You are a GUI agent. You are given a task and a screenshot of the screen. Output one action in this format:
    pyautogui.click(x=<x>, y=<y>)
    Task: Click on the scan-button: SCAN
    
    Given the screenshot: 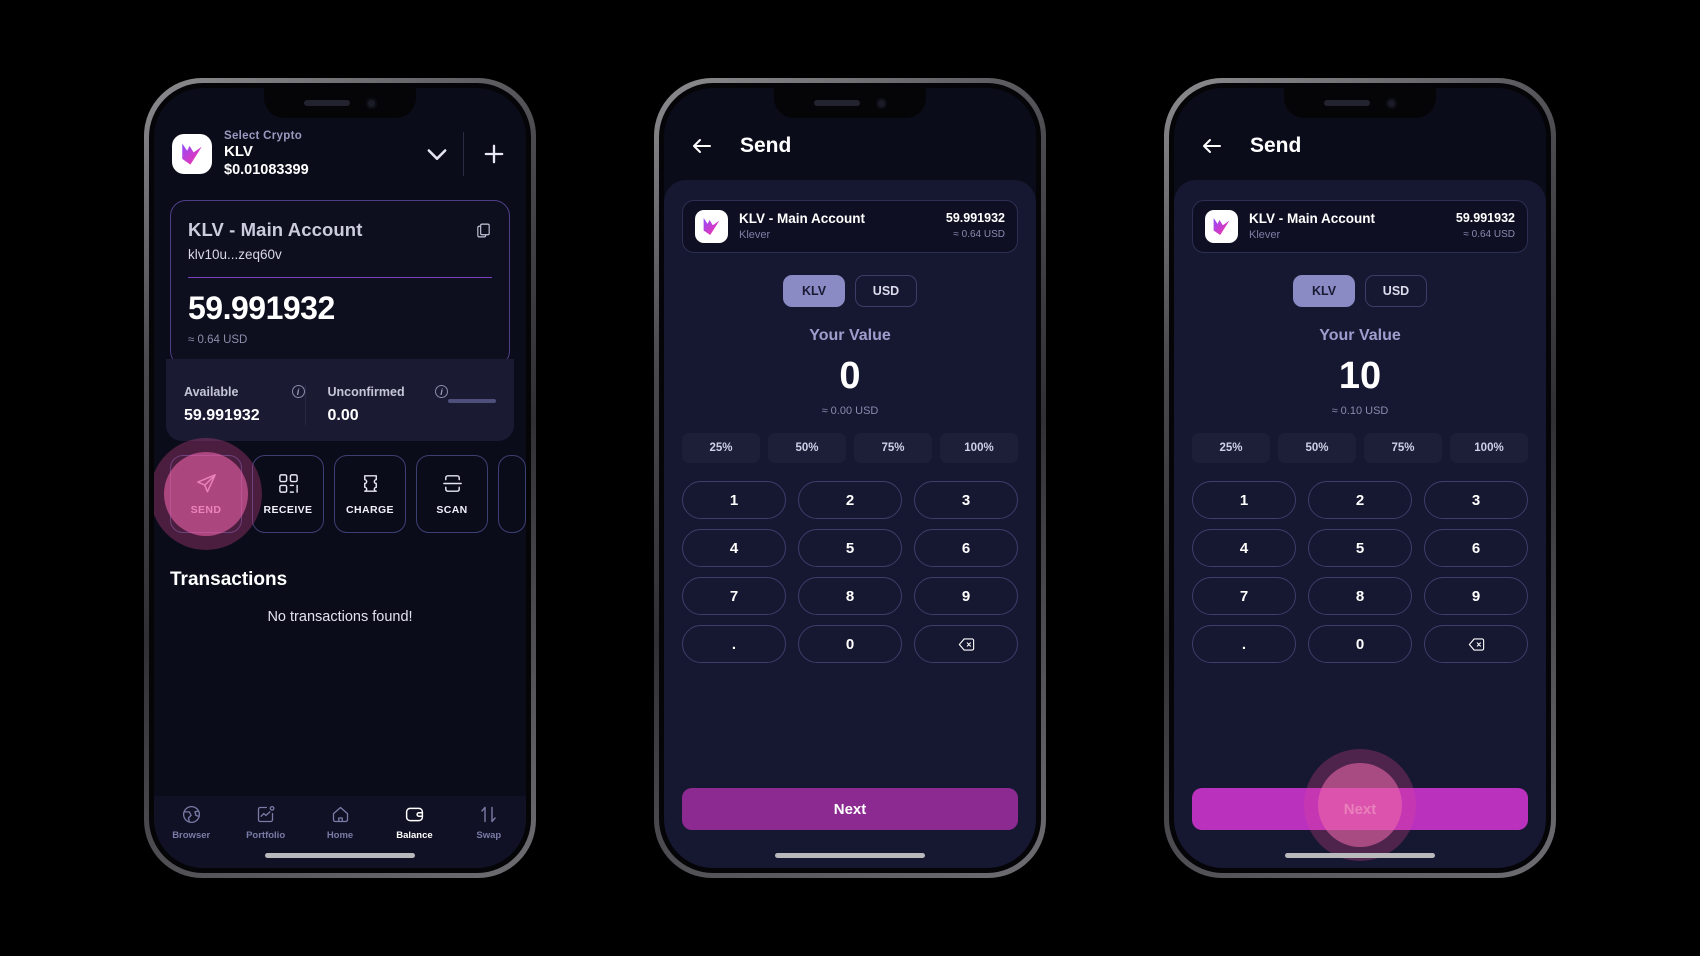 What is the action you would take?
    pyautogui.click(x=452, y=493)
    